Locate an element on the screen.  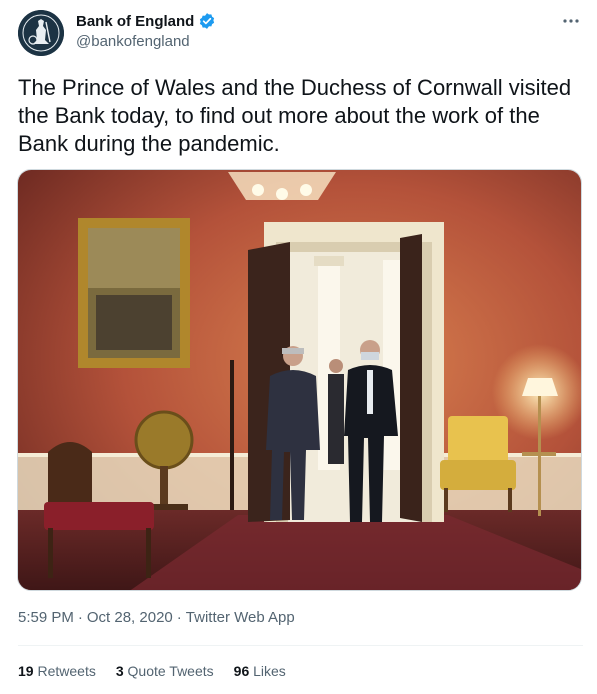
tweet-time: 5:59 PM is located at coordinates (46, 617).